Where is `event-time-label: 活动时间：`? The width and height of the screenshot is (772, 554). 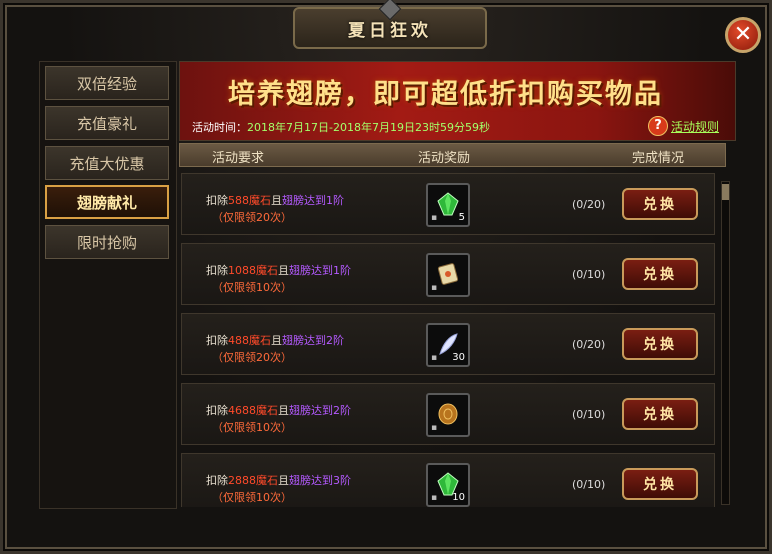
event-time-label: 活动时间： is located at coordinates (219, 127).